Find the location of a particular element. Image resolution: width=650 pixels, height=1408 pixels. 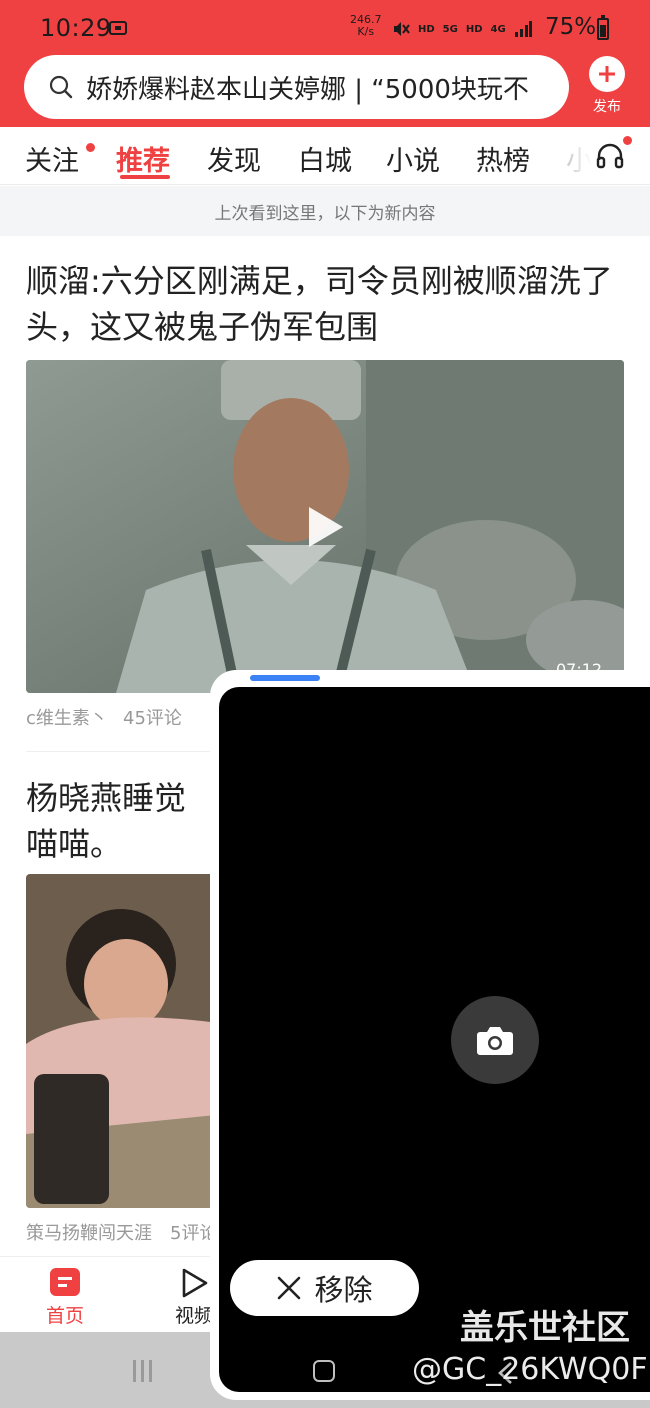

follow-dot-badge is located at coordinates (90, 147).